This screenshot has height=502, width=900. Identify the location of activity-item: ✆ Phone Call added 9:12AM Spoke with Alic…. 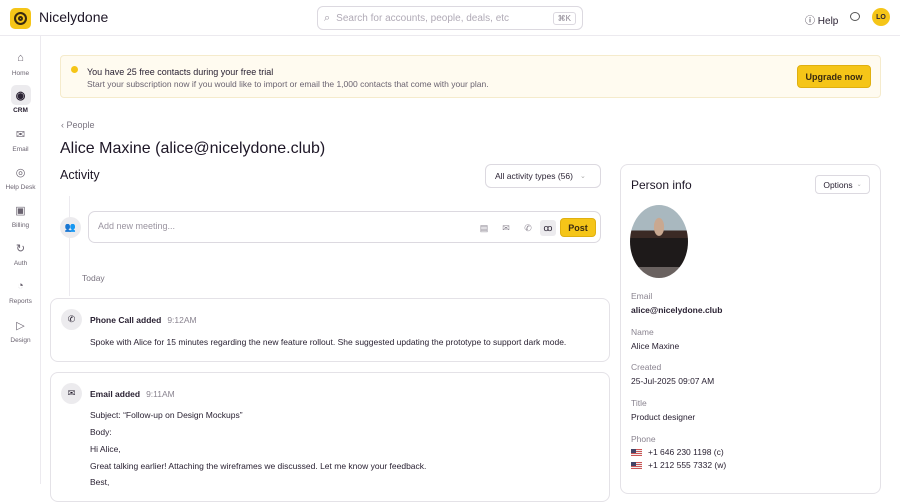
(330, 330).